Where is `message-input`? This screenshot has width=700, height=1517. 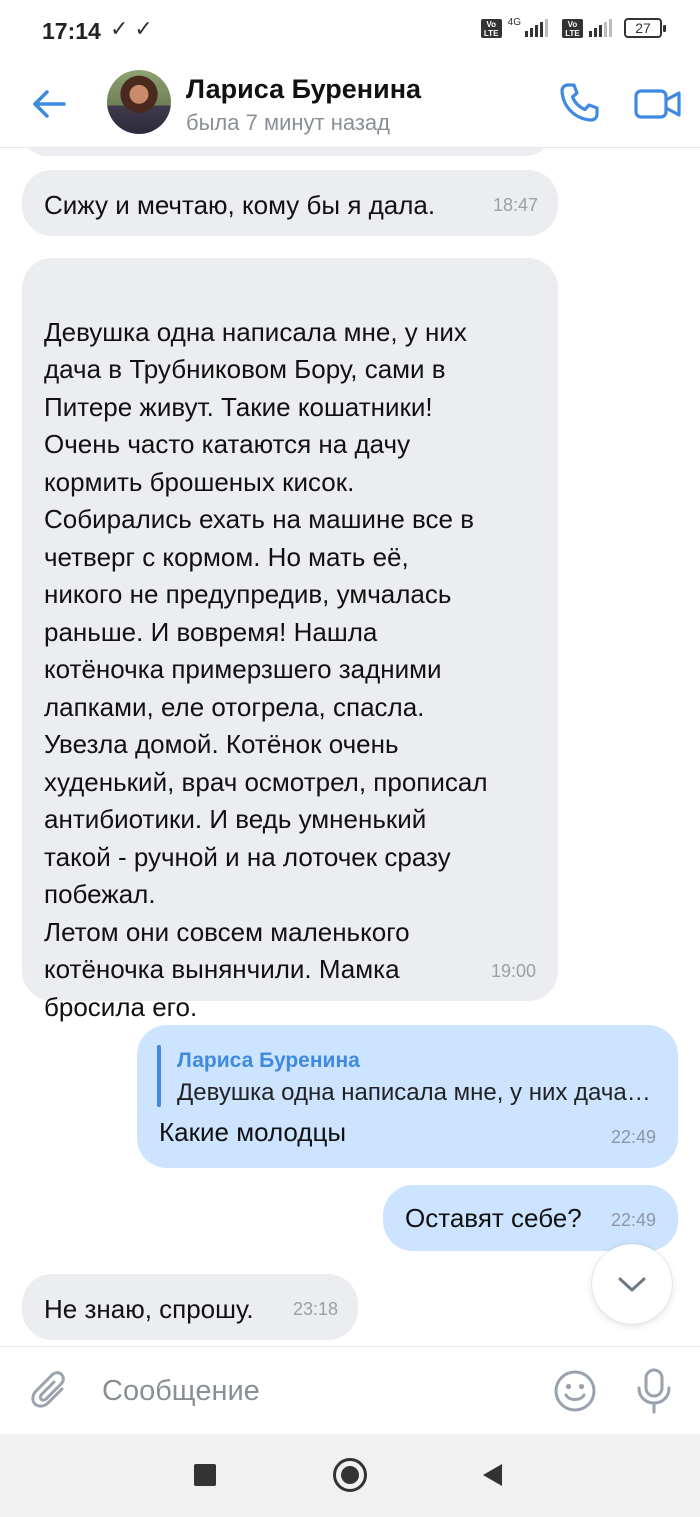 message-input is located at coordinates (312, 1391).